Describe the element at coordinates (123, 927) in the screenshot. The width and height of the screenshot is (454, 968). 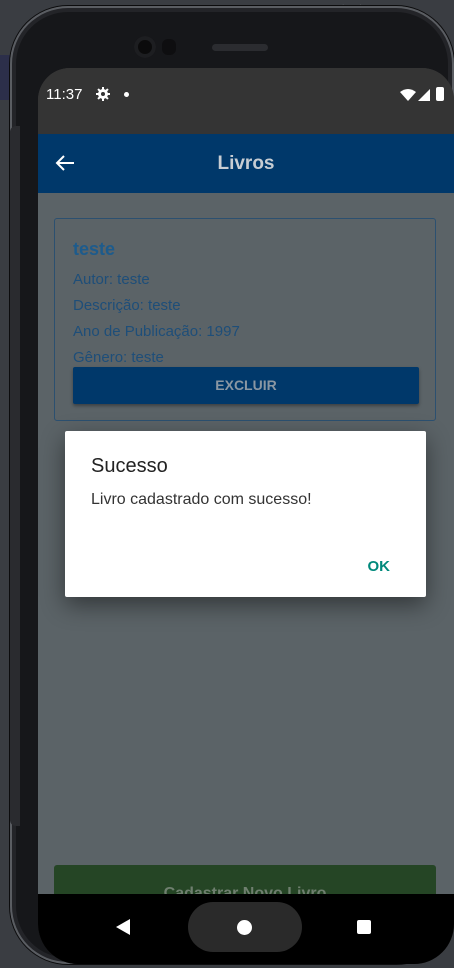
I see `back-nav-icon` at that location.